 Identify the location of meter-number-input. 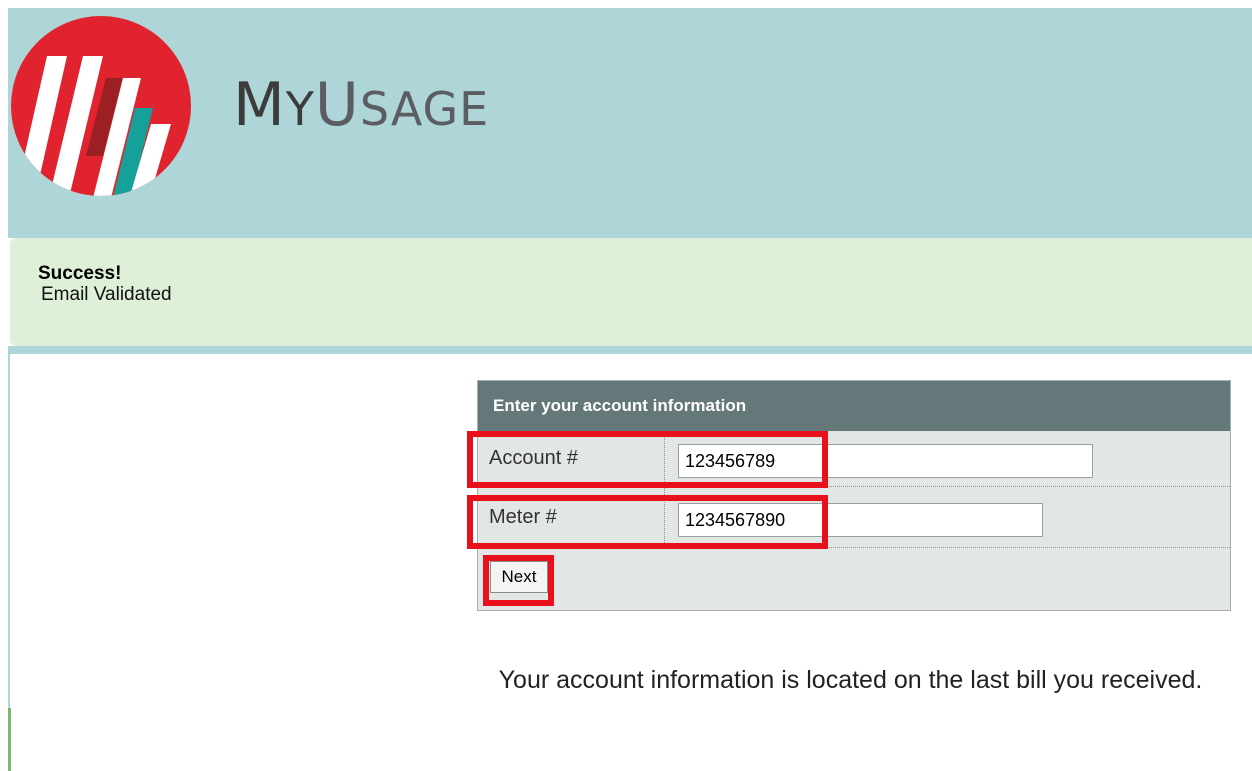
(860, 520).